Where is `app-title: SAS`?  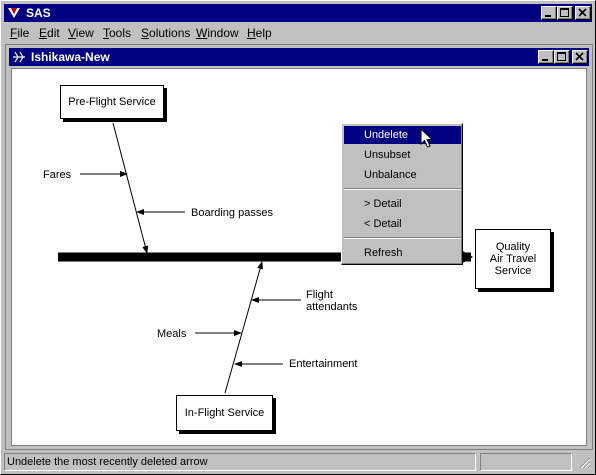 app-title: SAS is located at coordinates (38, 13).